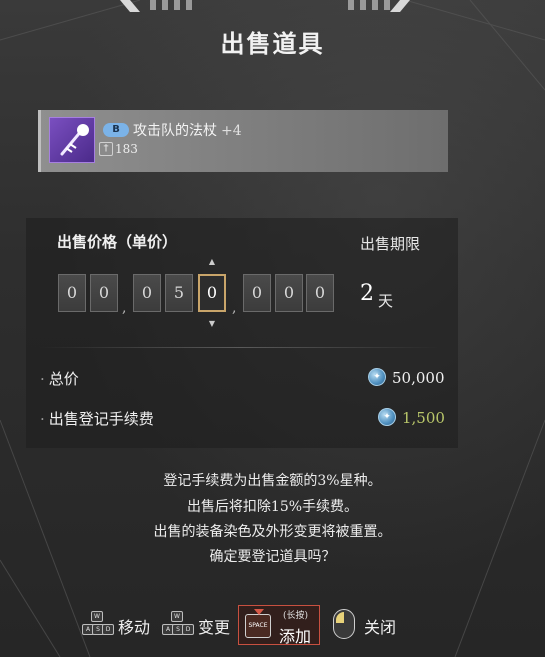 This screenshot has height=657, width=545. What do you see at coordinates (212, 262) in the screenshot?
I see `increment-arrow-icon: ▲` at bounding box center [212, 262].